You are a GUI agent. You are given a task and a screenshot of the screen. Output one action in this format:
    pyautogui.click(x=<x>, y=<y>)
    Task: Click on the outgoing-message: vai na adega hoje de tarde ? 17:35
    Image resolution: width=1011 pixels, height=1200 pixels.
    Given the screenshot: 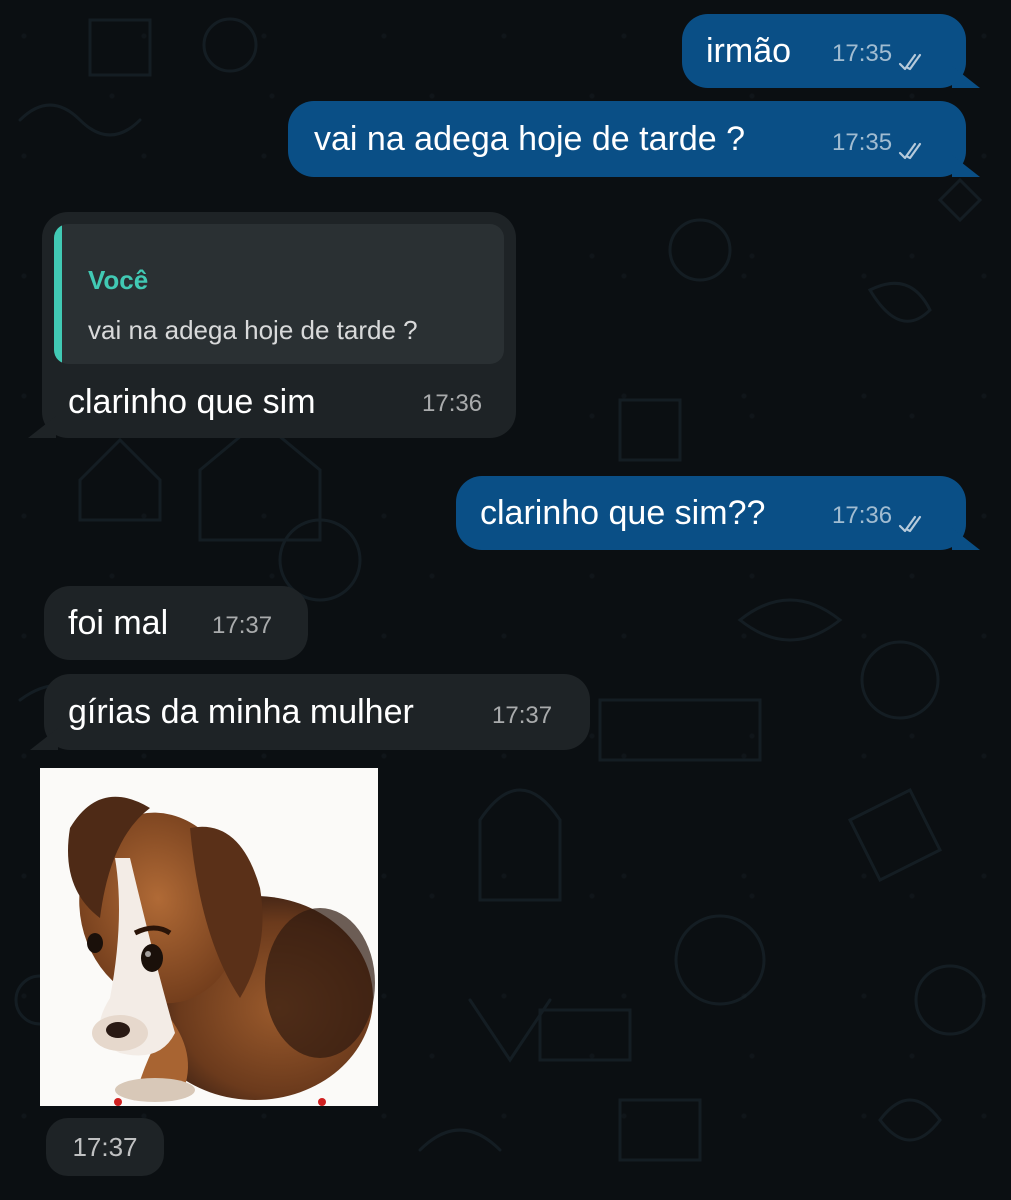 What is the action you would take?
    pyautogui.click(x=627, y=139)
    